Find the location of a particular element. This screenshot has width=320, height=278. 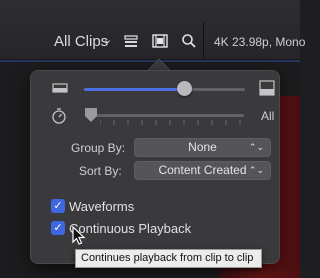

selection-strip is located at coordinates (150, 61).